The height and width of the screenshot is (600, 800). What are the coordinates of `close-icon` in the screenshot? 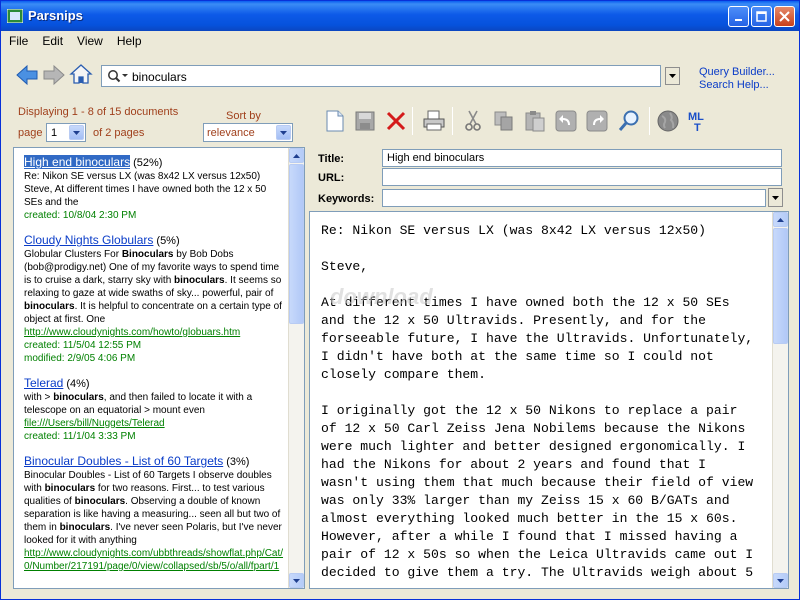 It's located at (784, 16).